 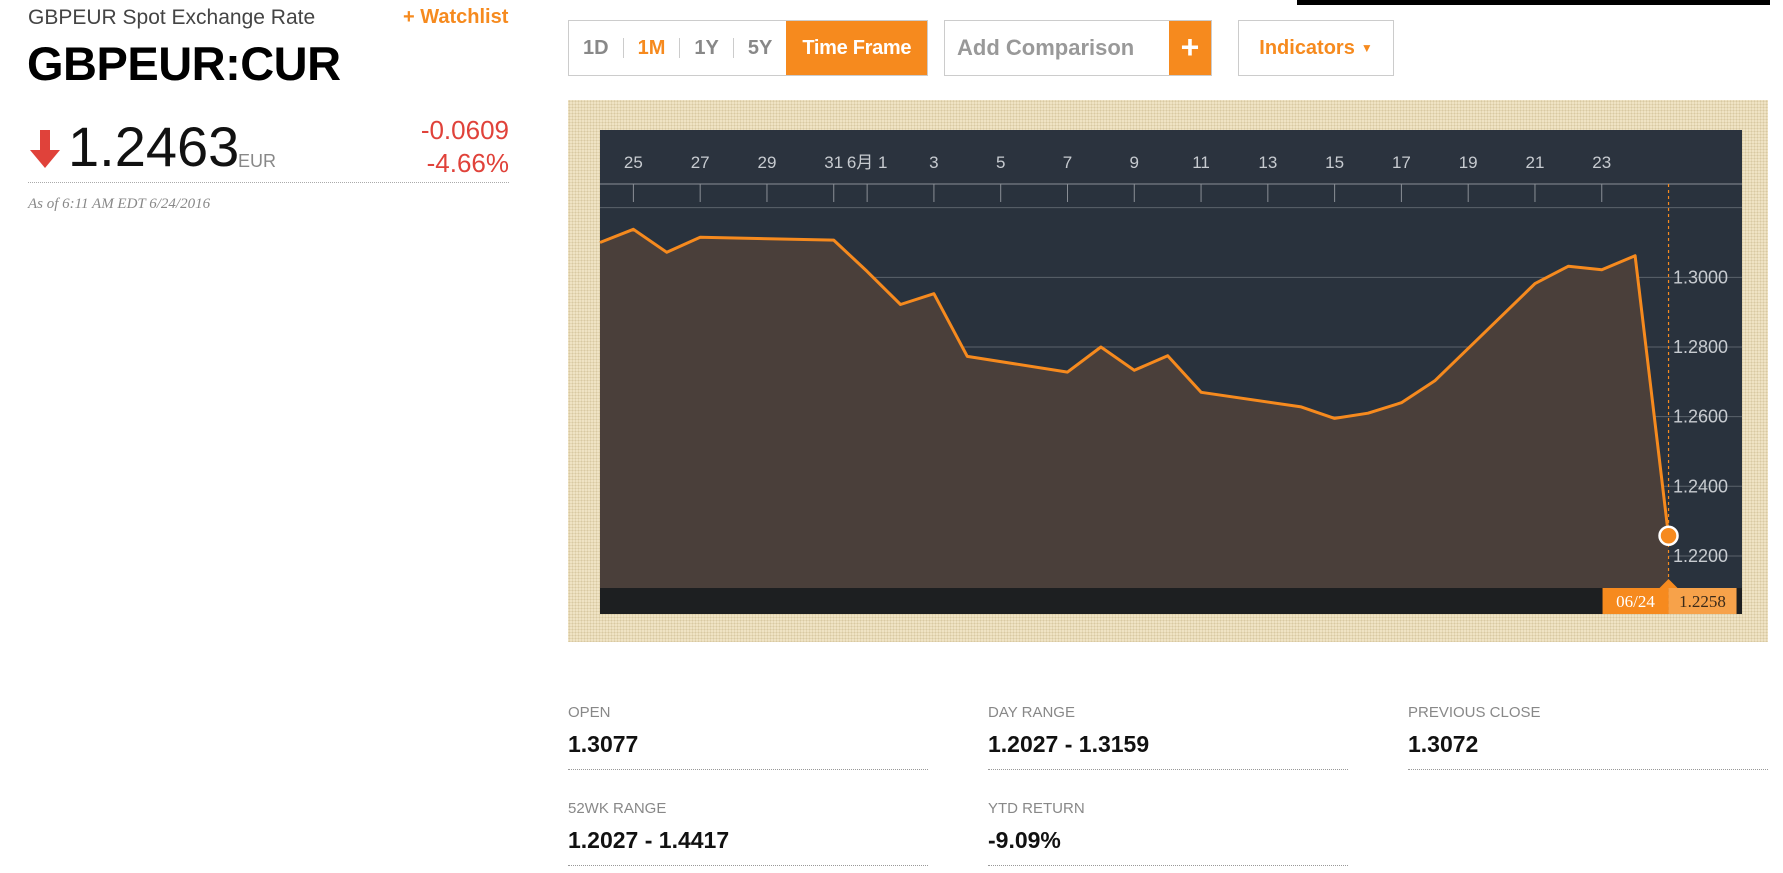 I want to click on stat-label: PREVIOUS CLOSE, so click(x=1474, y=712).